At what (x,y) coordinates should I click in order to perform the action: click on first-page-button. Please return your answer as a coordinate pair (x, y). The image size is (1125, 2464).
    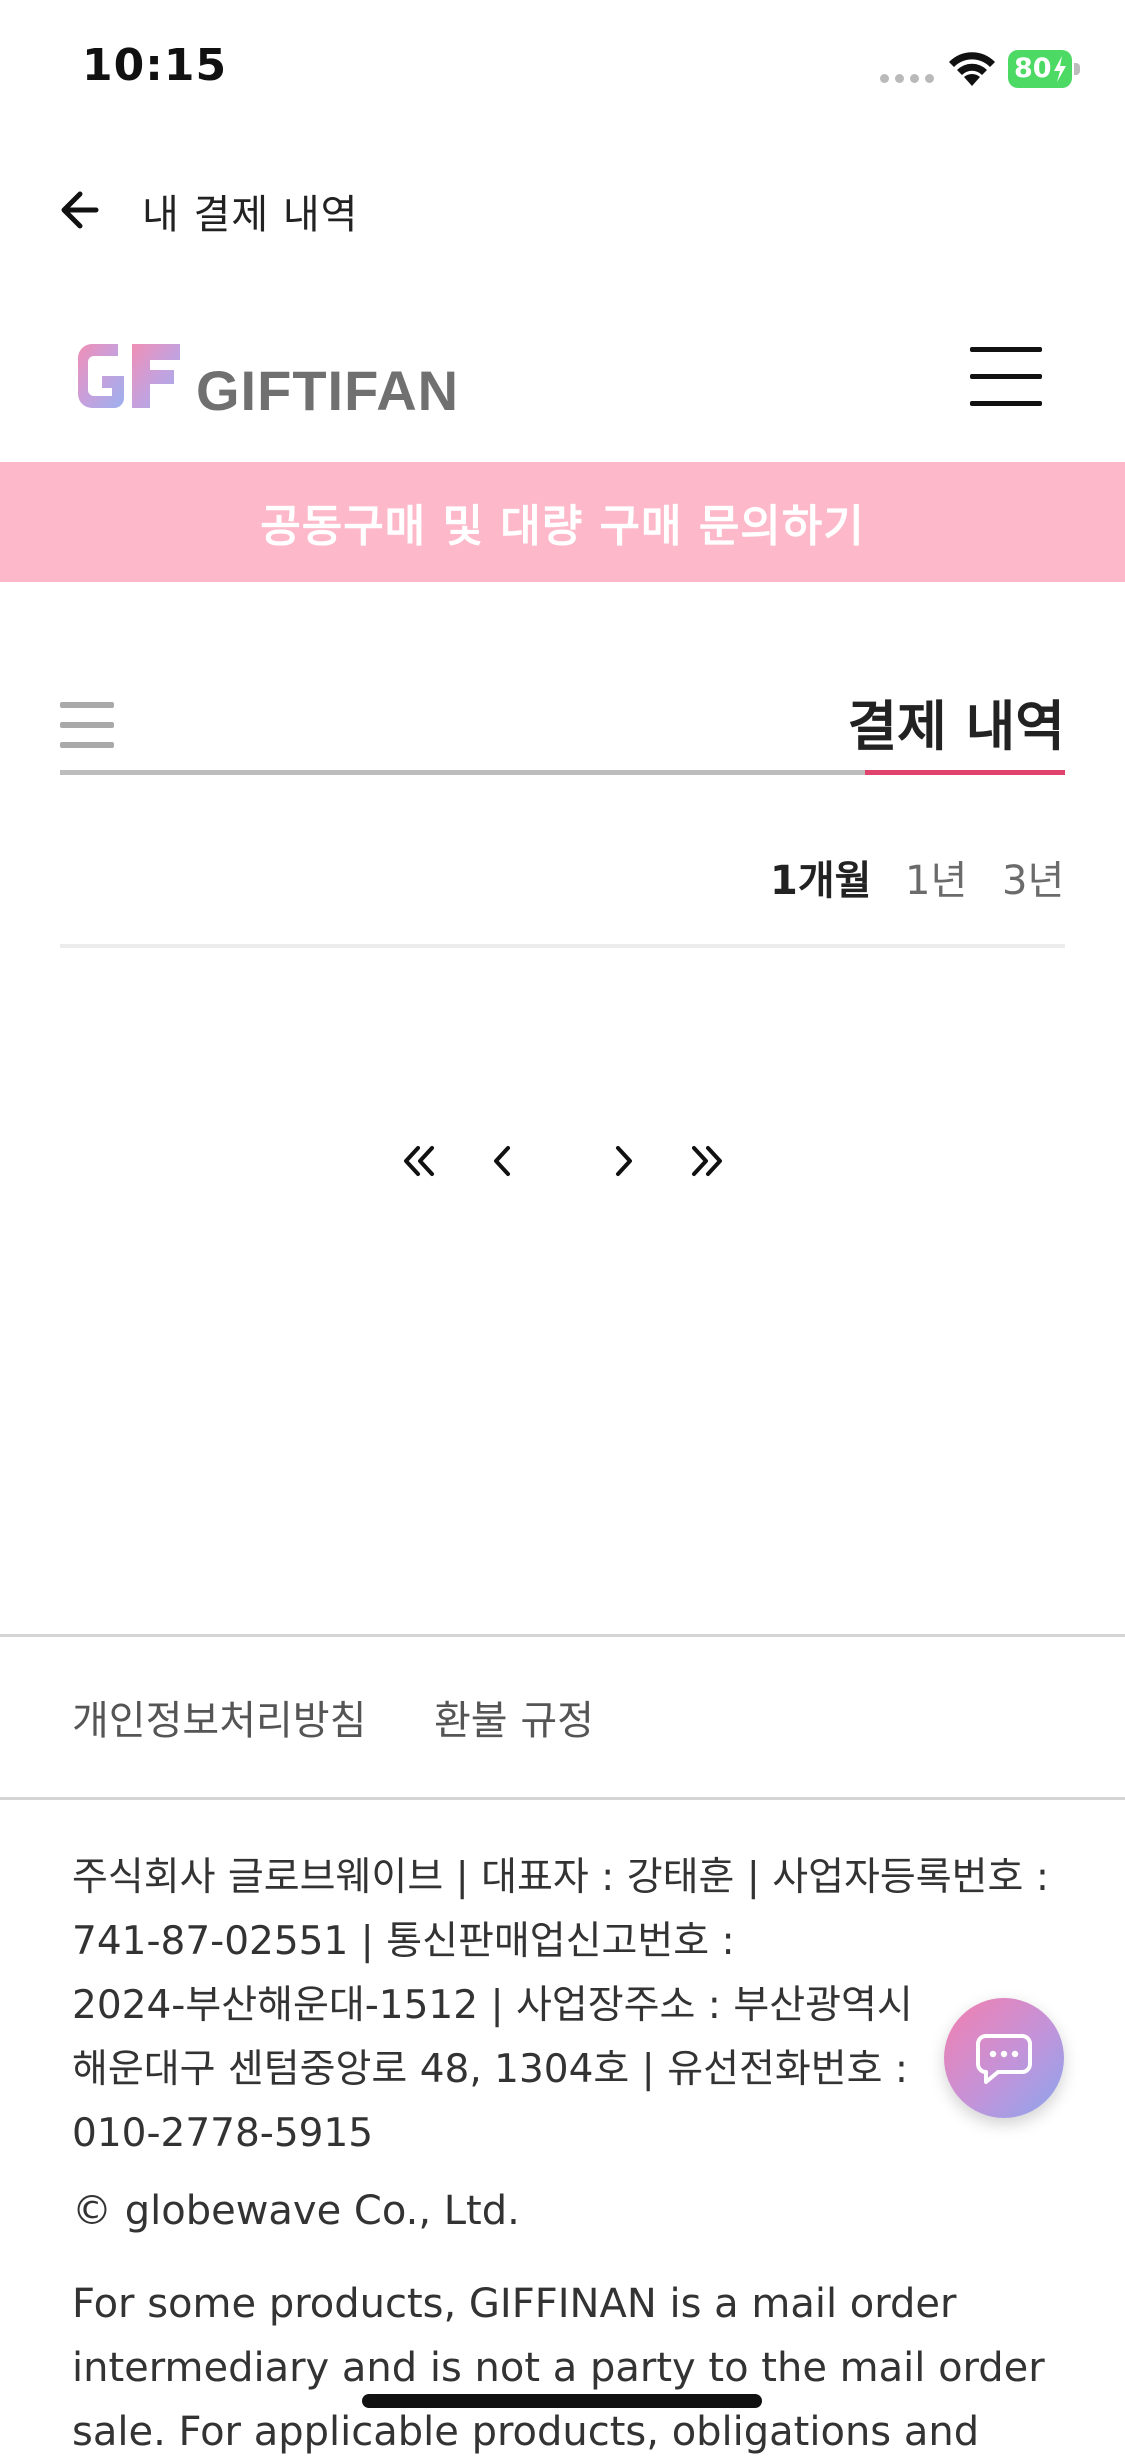
    Looking at the image, I should click on (419, 1161).